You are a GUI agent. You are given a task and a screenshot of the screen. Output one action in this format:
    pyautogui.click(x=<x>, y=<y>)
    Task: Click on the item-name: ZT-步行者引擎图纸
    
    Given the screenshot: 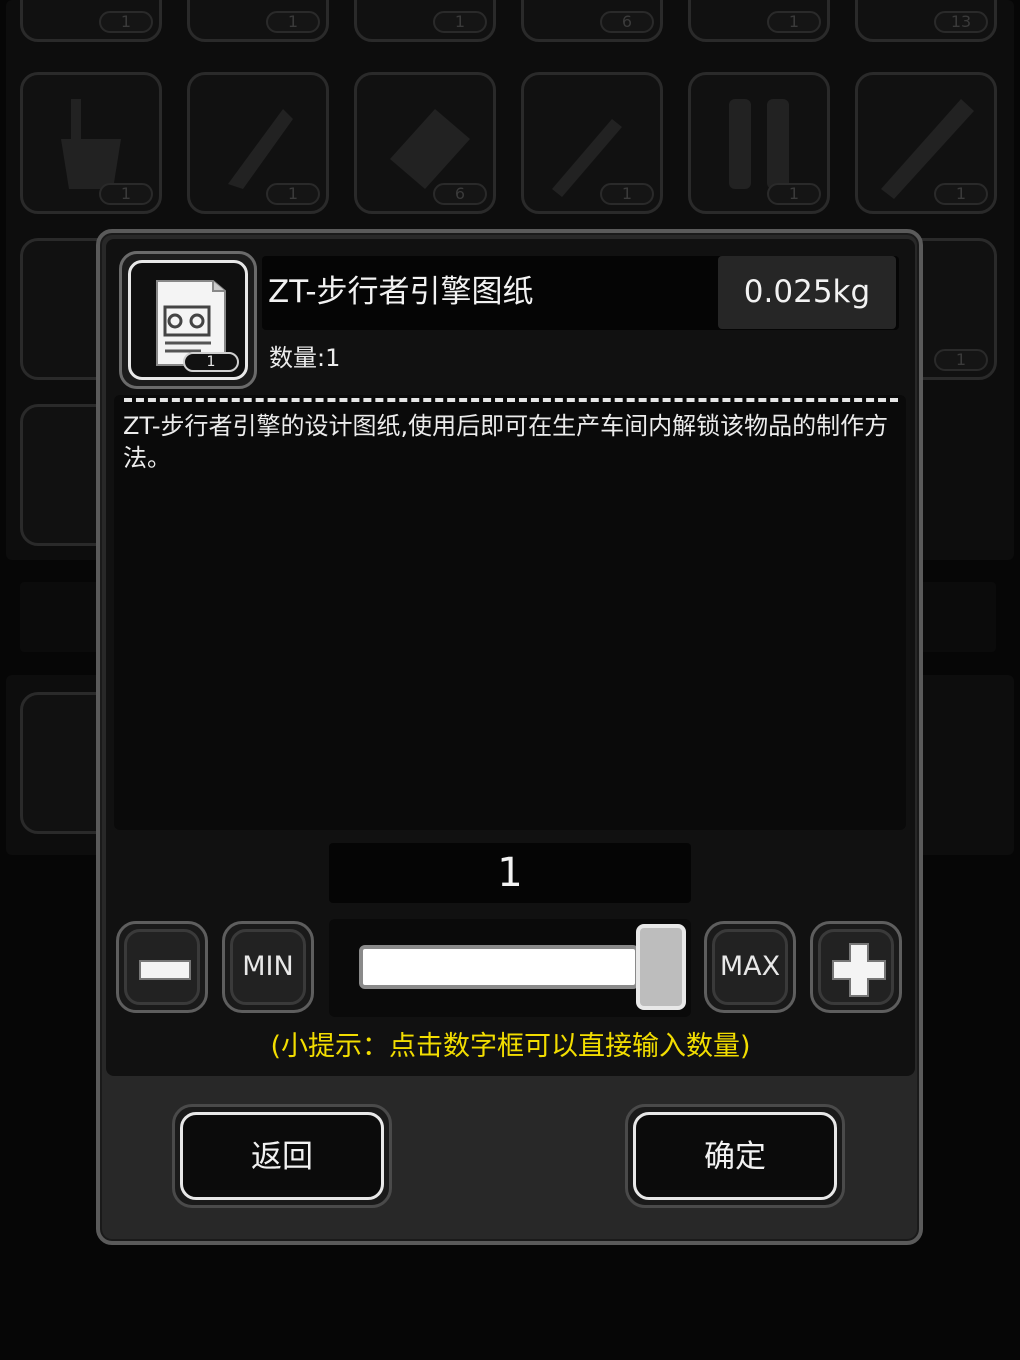 What is the action you would take?
    pyautogui.click(x=401, y=292)
    